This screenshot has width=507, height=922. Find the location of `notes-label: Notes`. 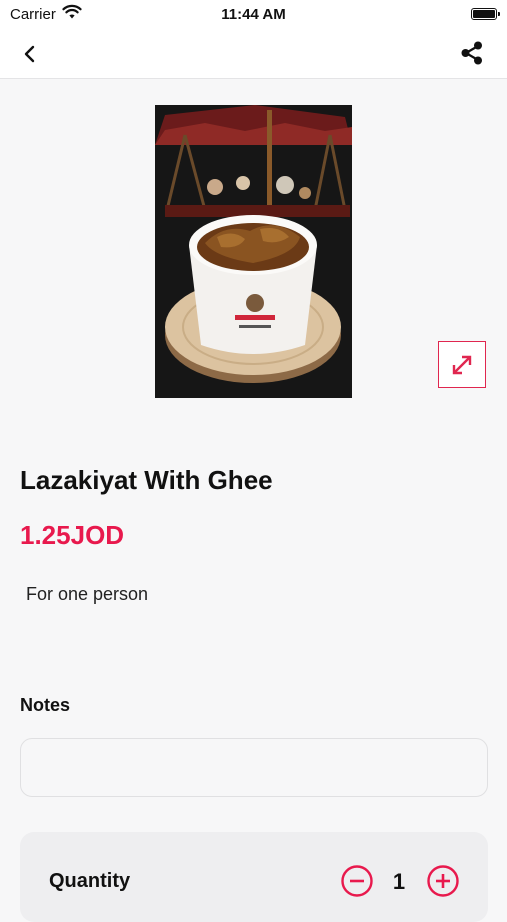

notes-label: Notes is located at coordinates (45, 705).